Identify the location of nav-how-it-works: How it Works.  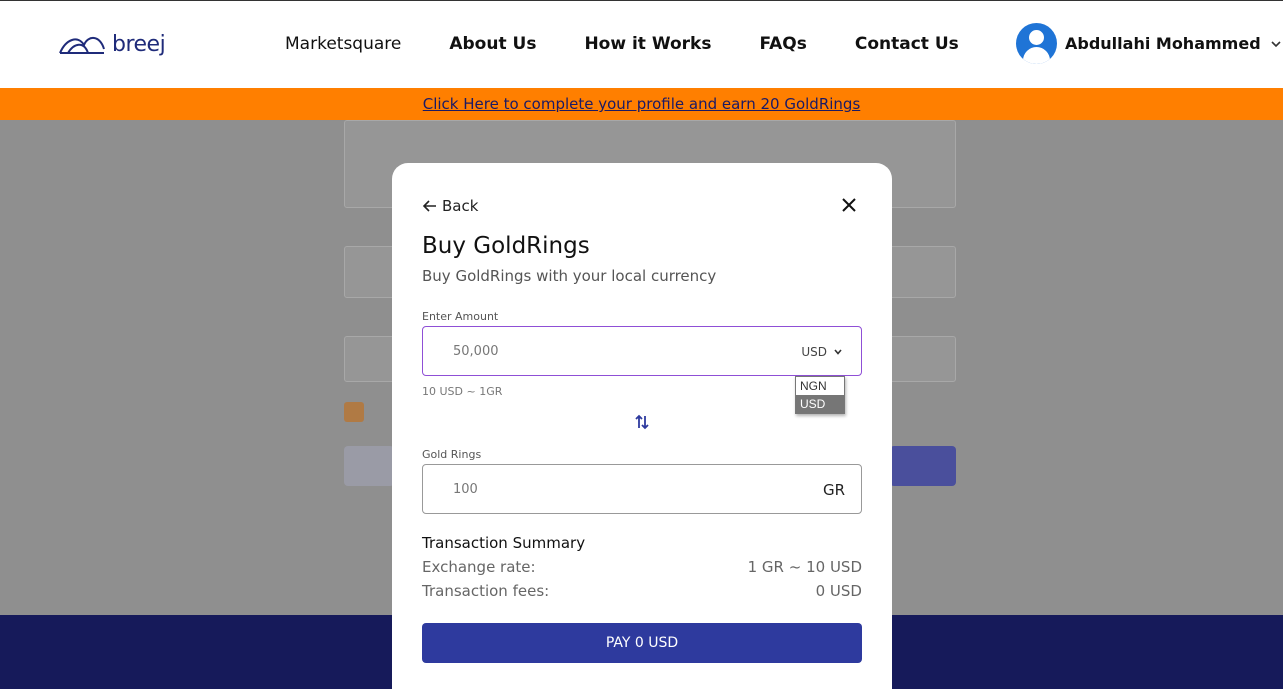
(647, 44).